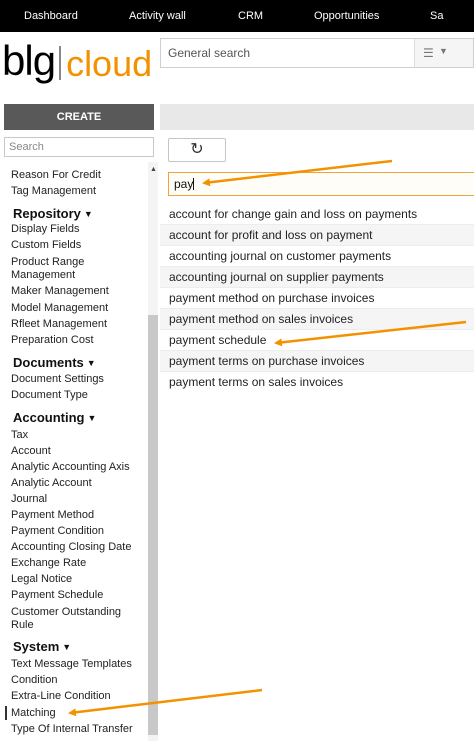 Image resolution: width=474 pixels, height=741 pixels. What do you see at coordinates (157, 16) in the screenshot?
I see `nav-activity-wall: Activity wall` at bounding box center [157, 16].